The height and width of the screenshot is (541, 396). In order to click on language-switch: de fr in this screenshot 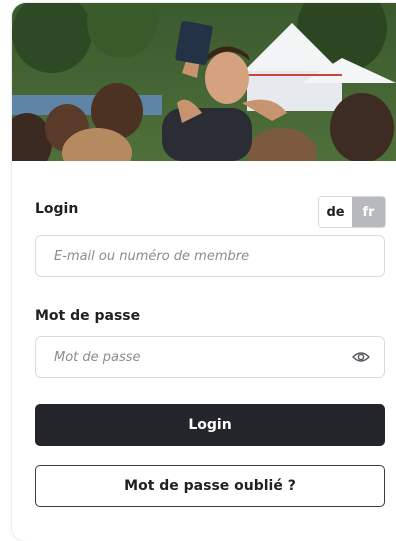, I will do `click(352, 212)`.